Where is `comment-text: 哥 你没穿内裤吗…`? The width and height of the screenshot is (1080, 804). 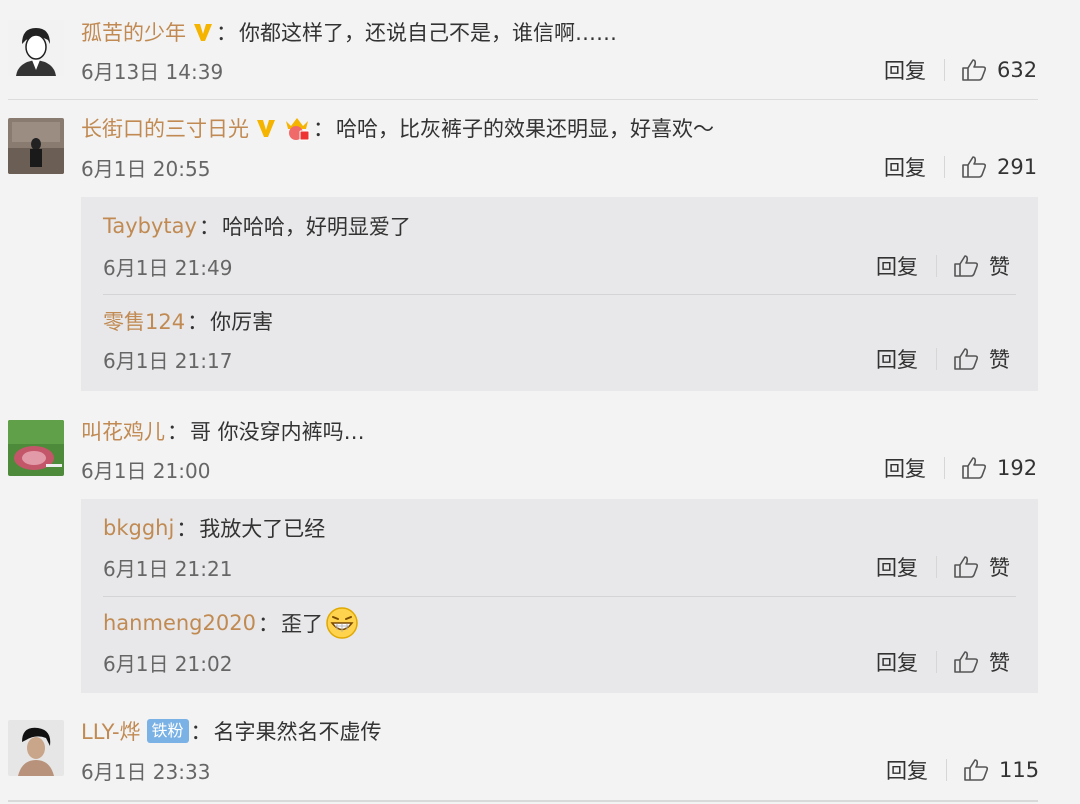
comment-text: 哥 你没穿内裤吗… is located at coordinates (277, 432).